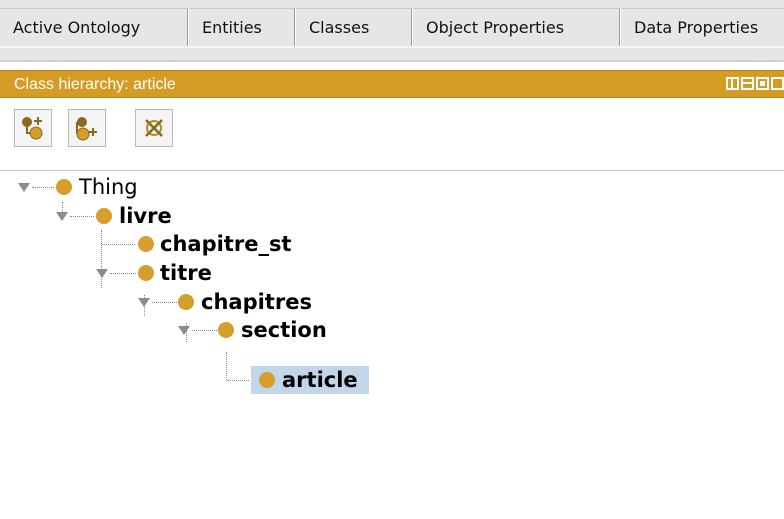 This screenshot has width=784, height=519. I want to click on tab-strip-border, so click(392, 61).